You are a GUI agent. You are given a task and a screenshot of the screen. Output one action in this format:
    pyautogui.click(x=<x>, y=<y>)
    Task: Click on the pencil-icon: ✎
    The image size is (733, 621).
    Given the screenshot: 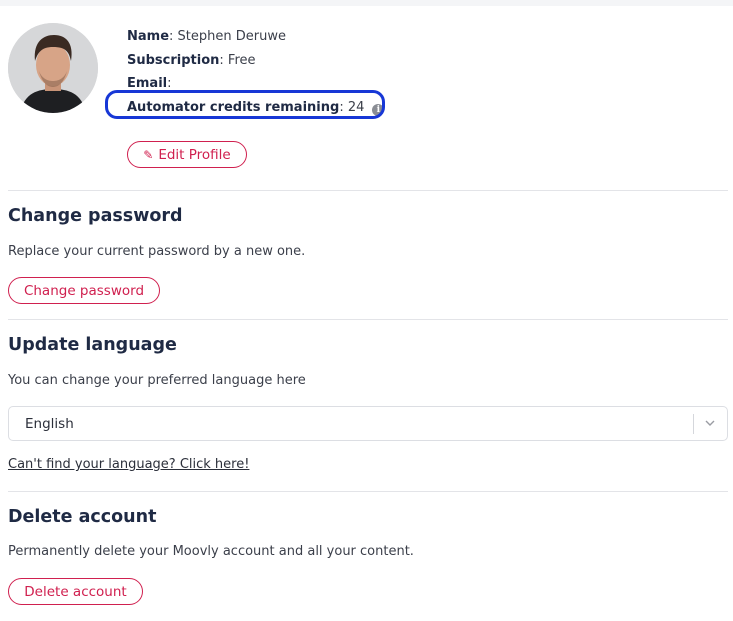 What is the action you would take?
    pyautogui.click(x=148, y=154)
    